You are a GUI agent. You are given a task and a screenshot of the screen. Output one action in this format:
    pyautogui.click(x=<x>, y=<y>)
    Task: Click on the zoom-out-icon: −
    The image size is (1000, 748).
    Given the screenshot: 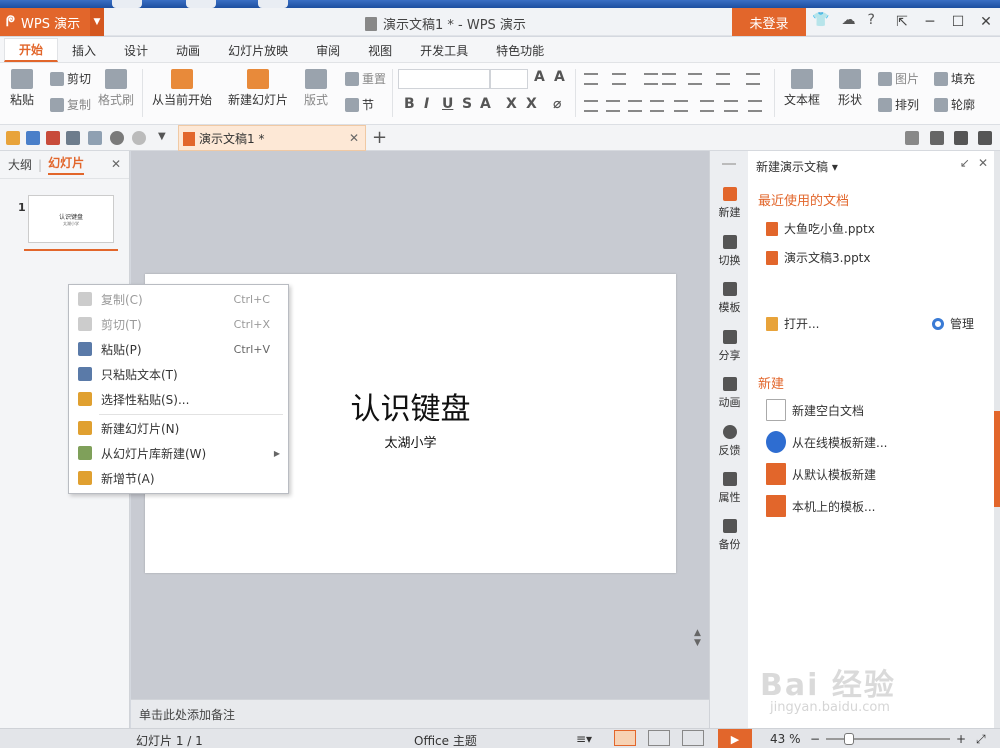 What is the action you would take?
    pyautogui.click(x=815, y=739)
    